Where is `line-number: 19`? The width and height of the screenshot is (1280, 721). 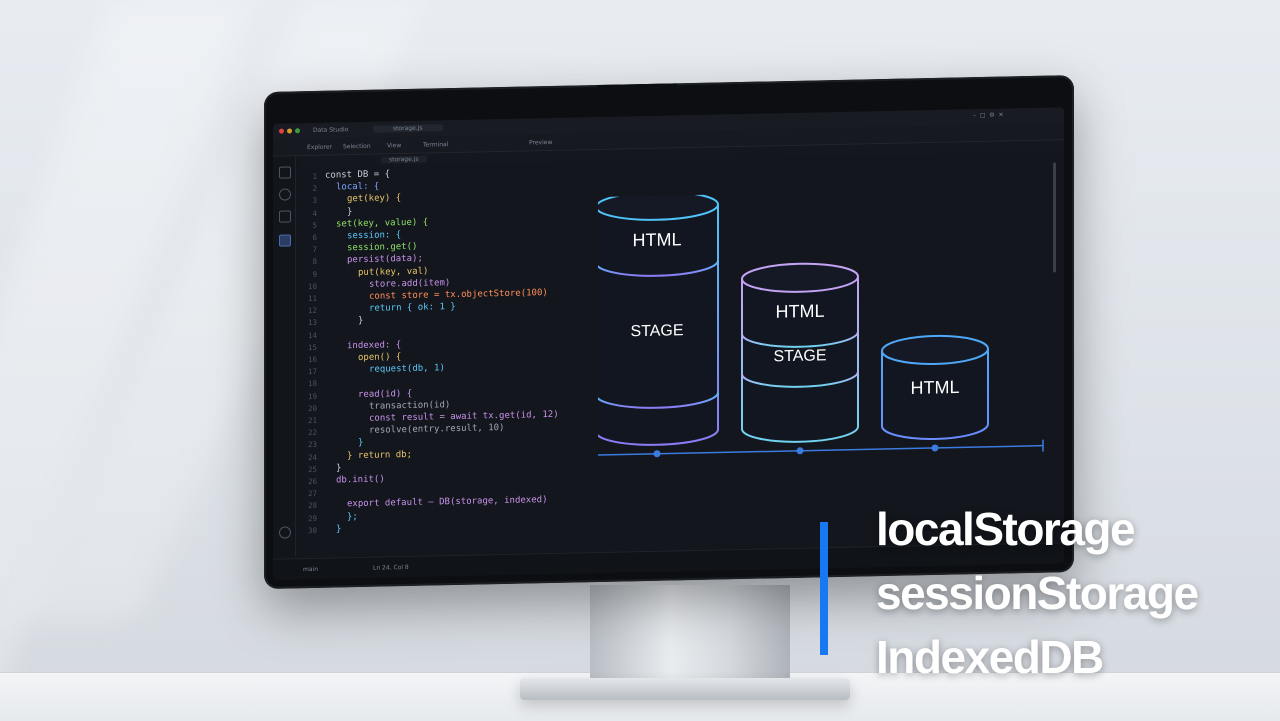 line-number: 19 is located at coordinates (312, 396).